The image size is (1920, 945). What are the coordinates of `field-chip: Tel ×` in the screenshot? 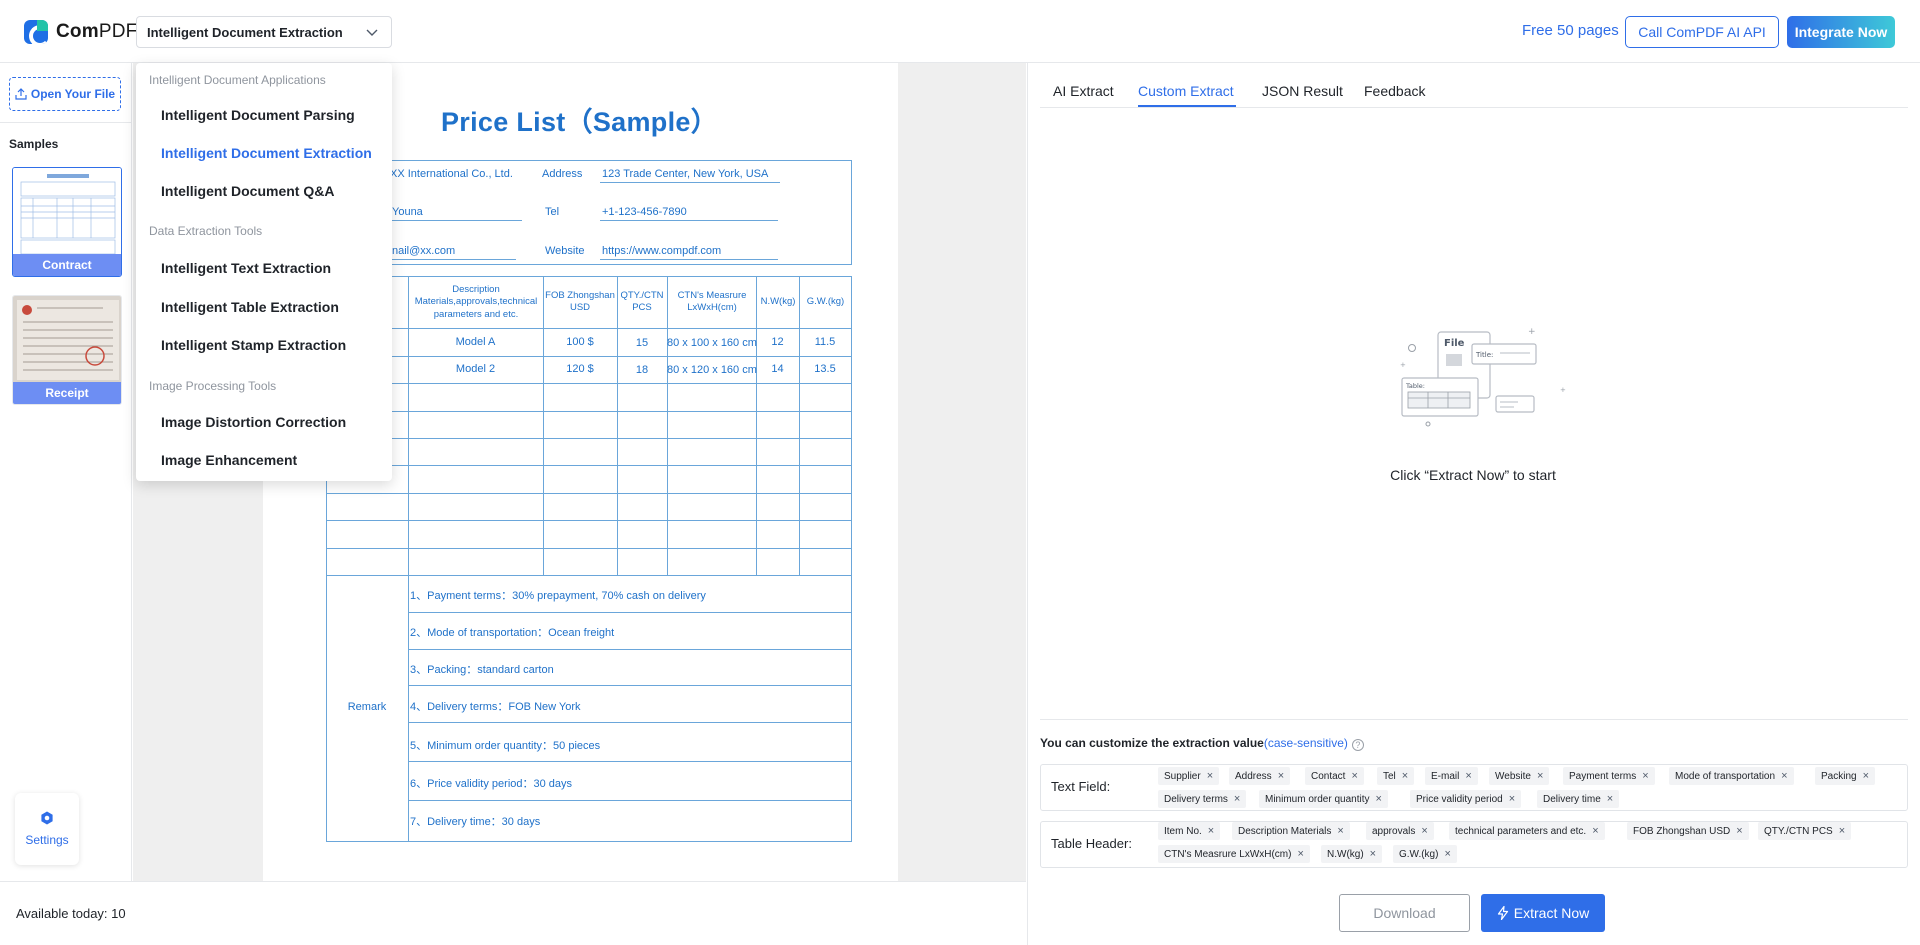 It's located at (1396, 776).